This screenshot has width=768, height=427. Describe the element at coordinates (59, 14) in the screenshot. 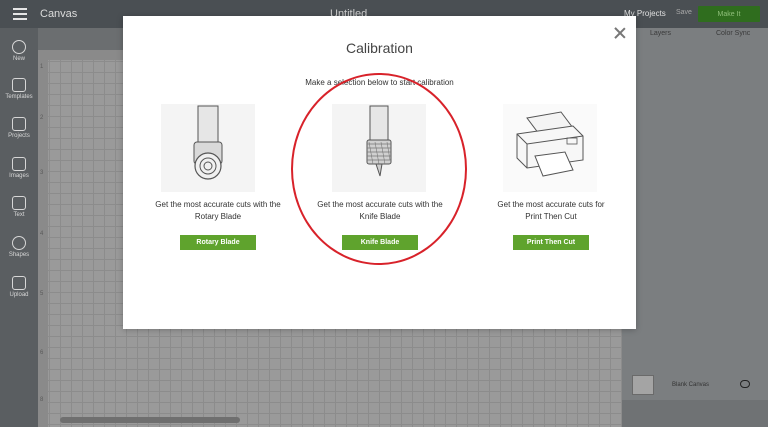

I see `app-name: Canvas` at that location.